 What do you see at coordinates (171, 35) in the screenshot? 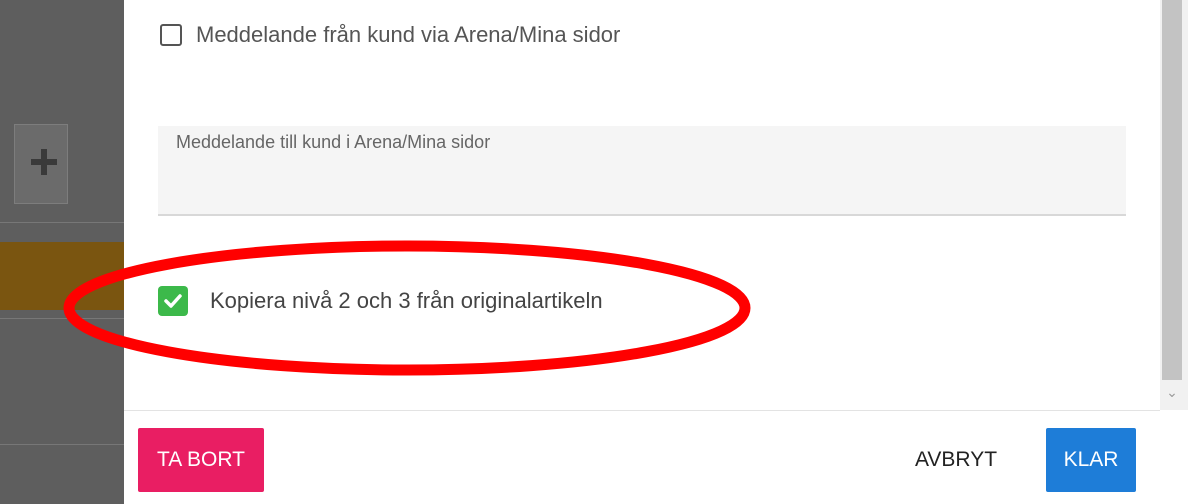
I see `customer-message-checkbox` at bounding box center [171, 35].